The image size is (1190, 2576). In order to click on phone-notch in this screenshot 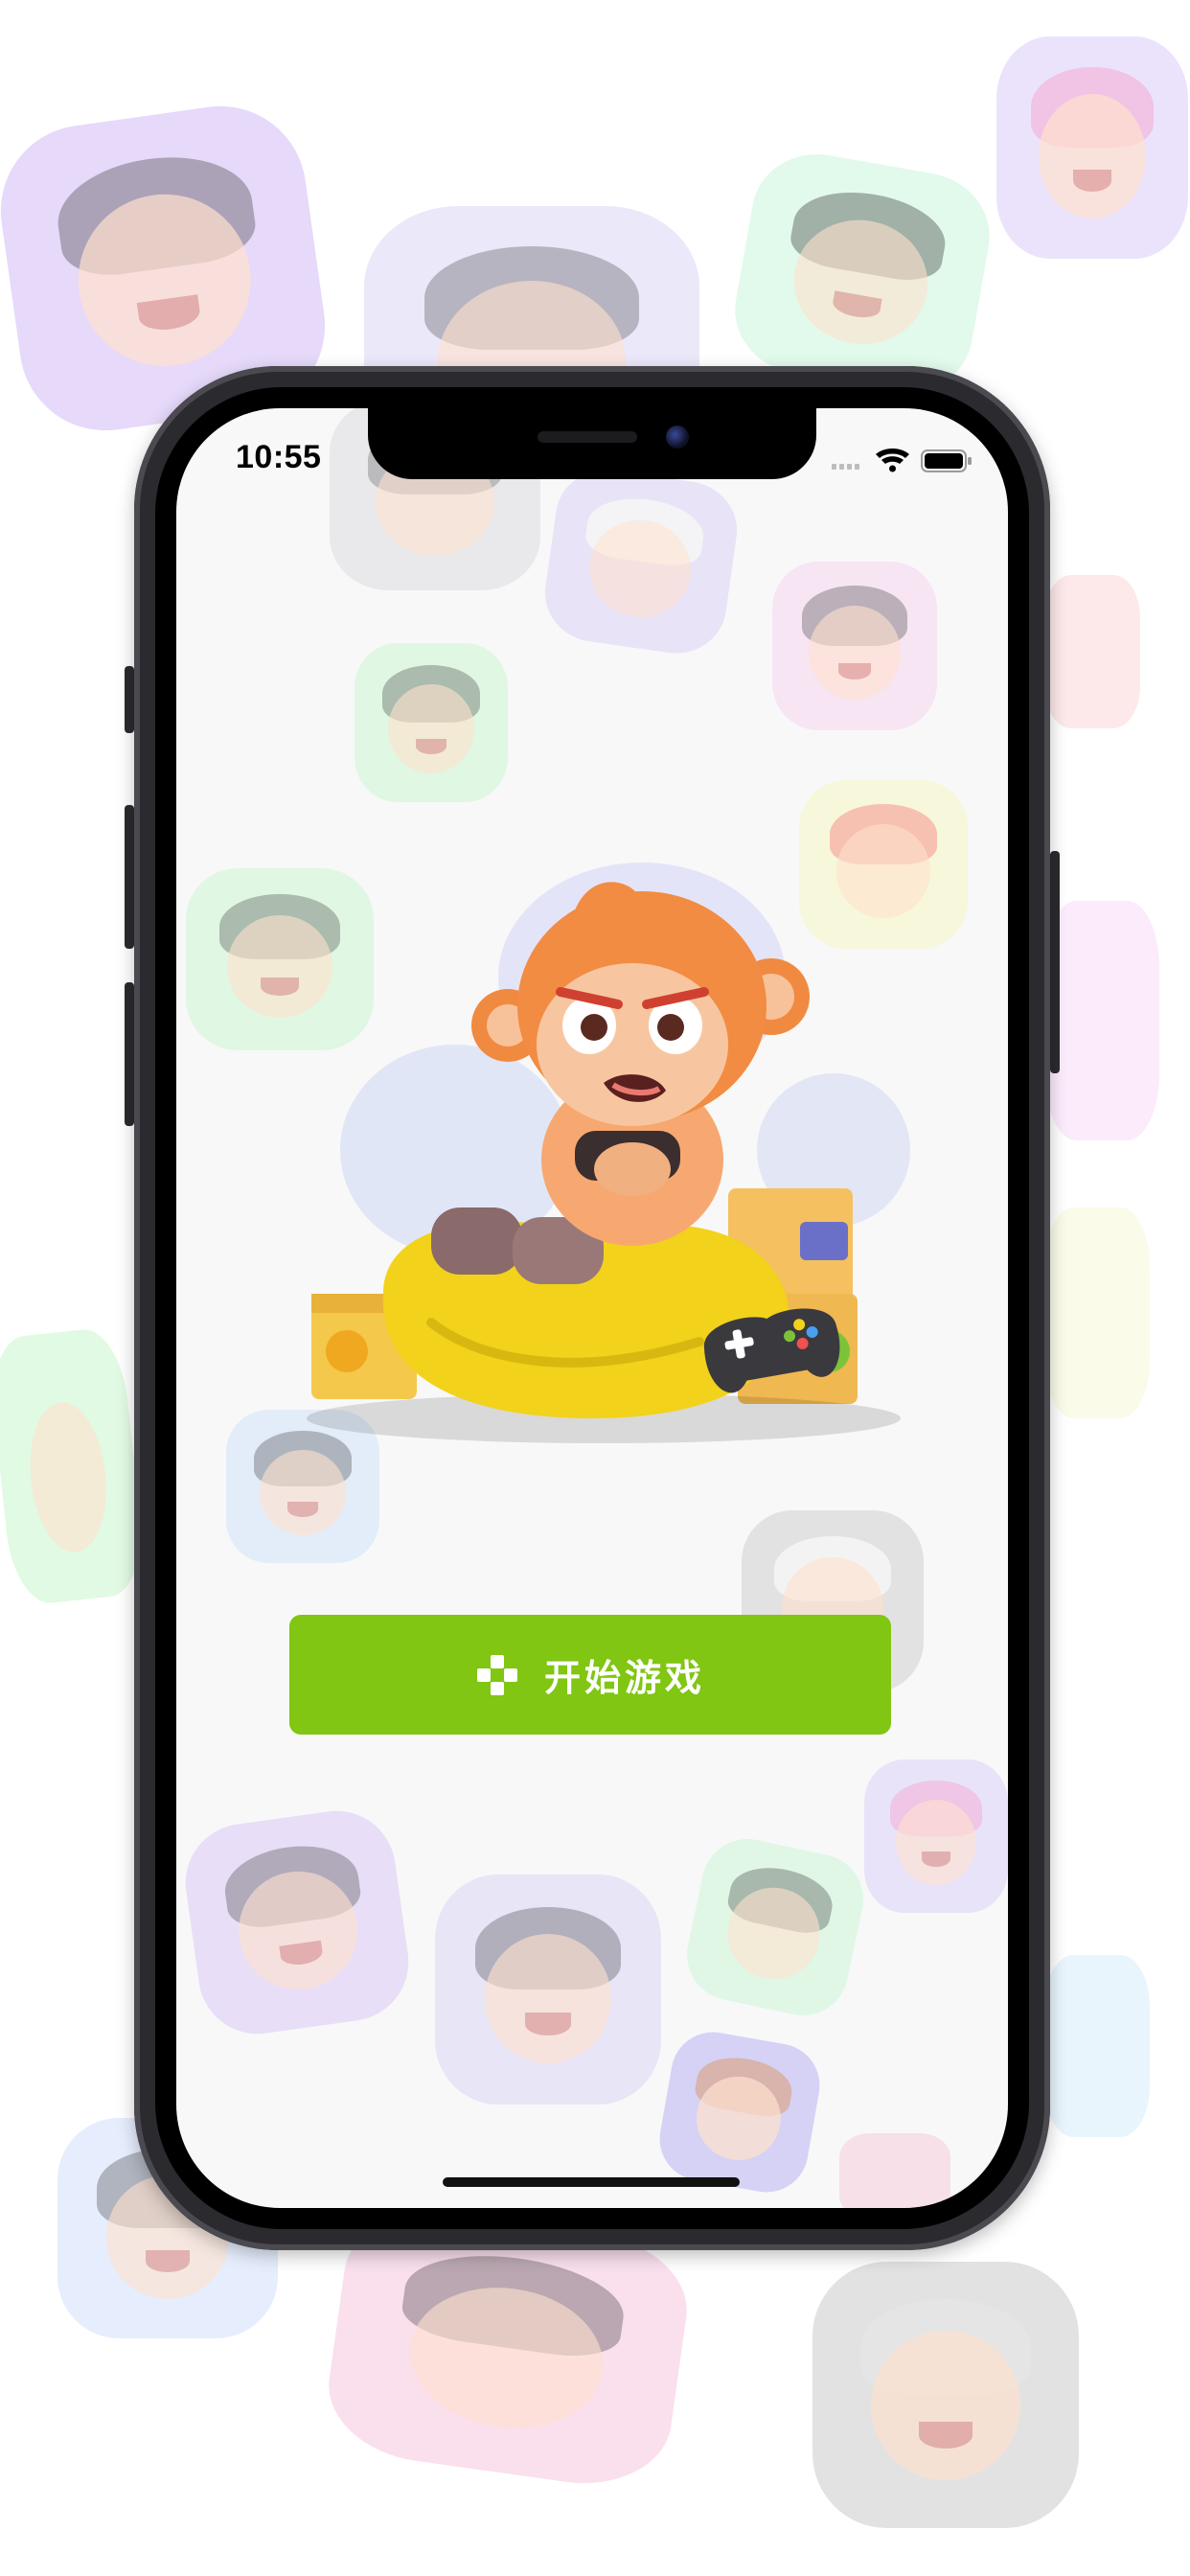, I will do `click(592, 444)`.